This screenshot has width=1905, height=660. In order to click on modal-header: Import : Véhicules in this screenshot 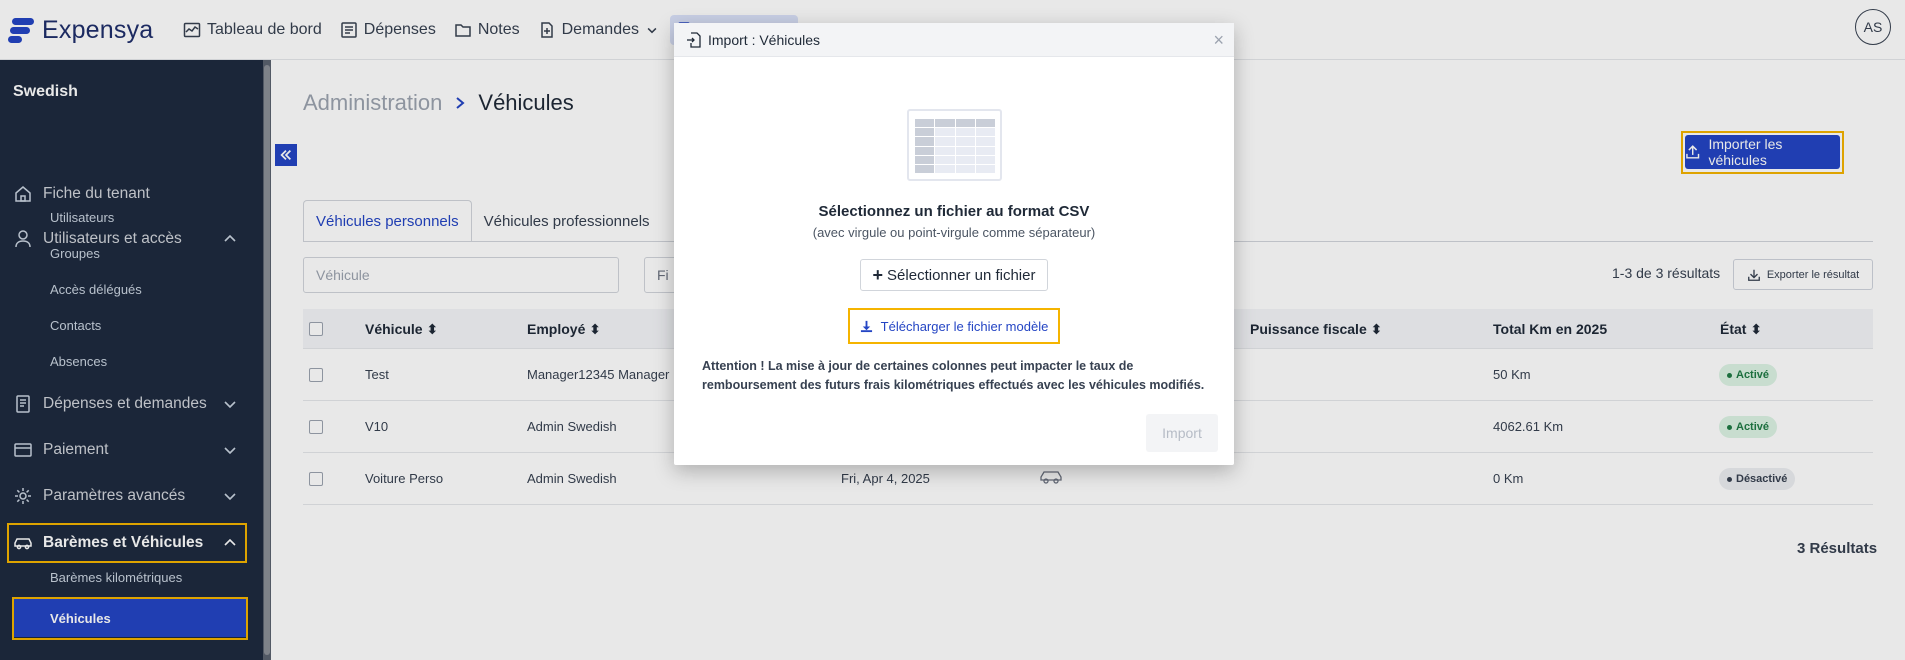, I will do `click(954, 40)`.